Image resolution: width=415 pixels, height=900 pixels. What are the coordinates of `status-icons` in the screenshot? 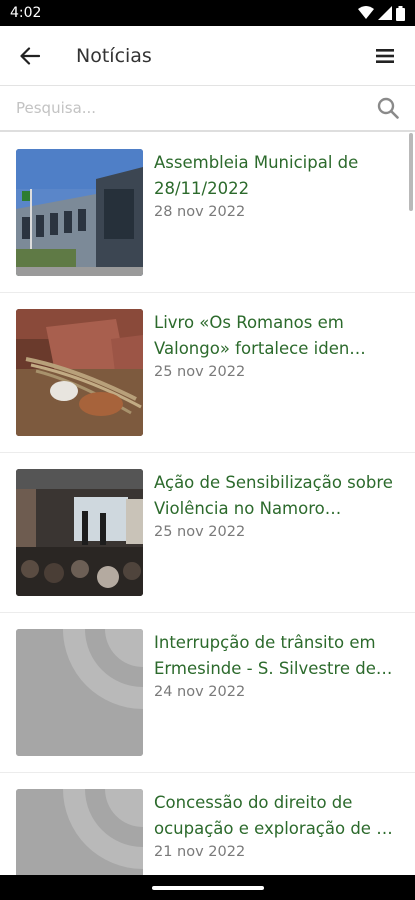 It's located at (381, 13).